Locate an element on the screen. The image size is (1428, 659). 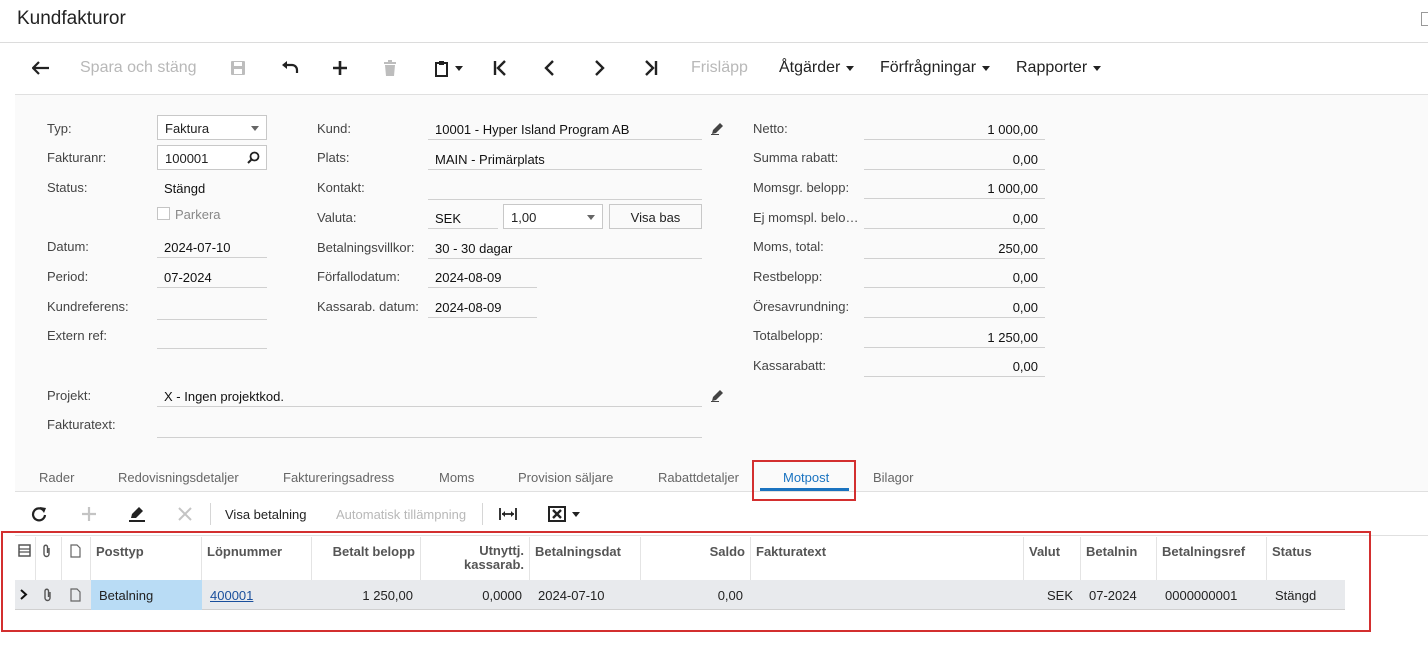
type-label: Typ: is located at coordinates (59, 128).